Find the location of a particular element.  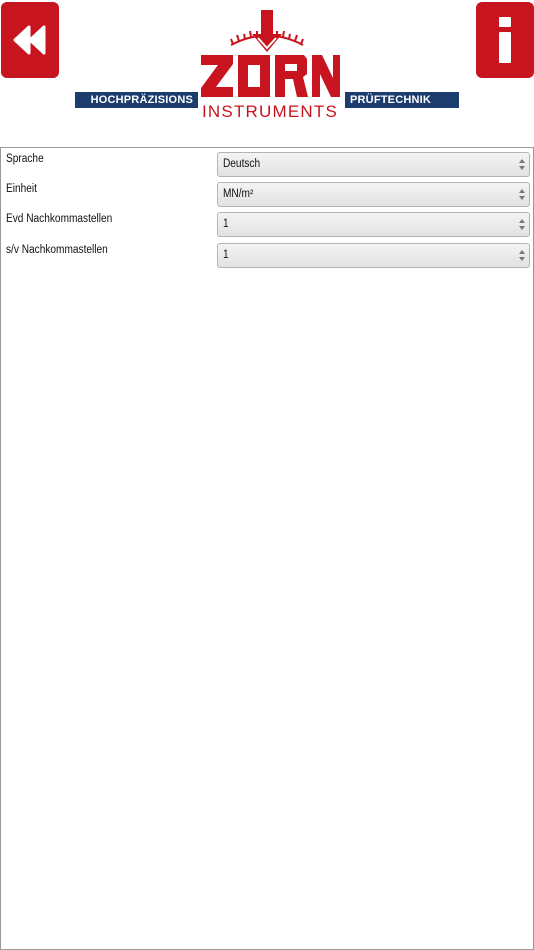

settings-row-sprache: Sprache Deutsch is located at coordinates (267, 163).